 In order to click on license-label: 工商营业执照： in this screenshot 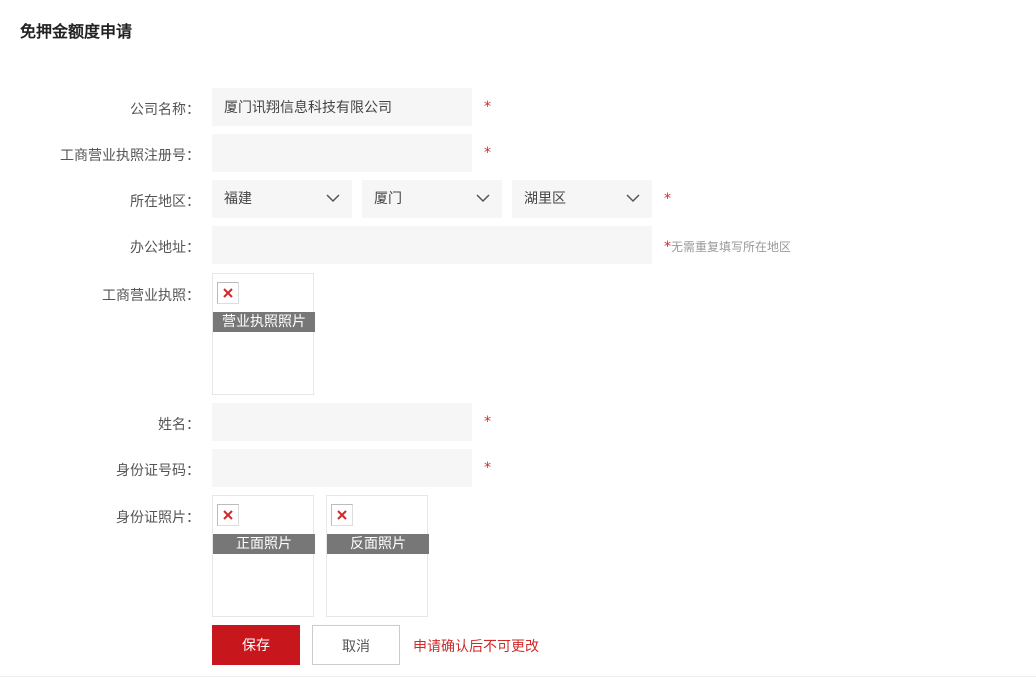, I will do `click(151, 296)`.